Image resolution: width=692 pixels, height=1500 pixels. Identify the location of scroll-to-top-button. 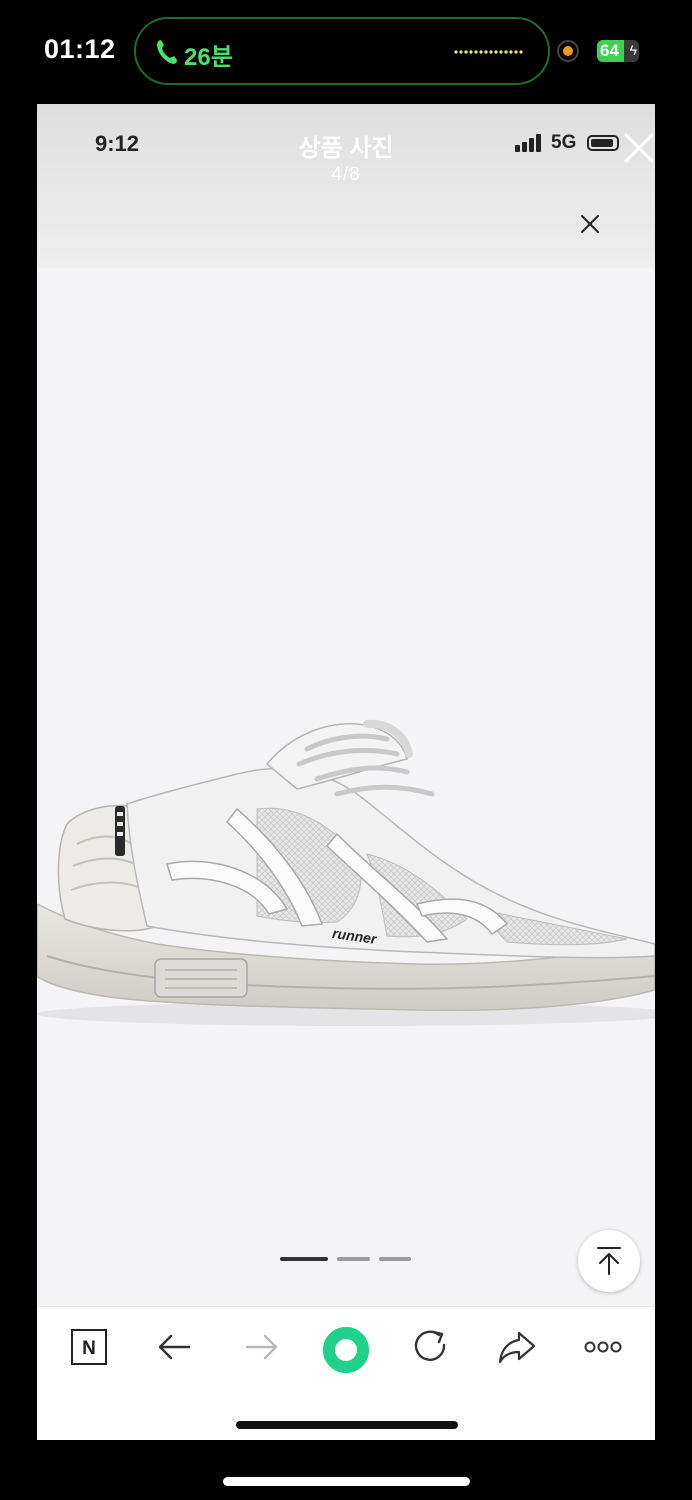
(609, 1261).